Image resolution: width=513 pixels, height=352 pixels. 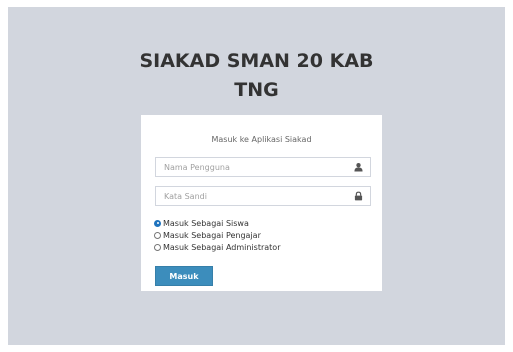 What do you see at coordinates (212, 235) in the screenshot?
I see `role-option-label: Masuk Sebagai Pengajar` at bounding box center [212, 235].